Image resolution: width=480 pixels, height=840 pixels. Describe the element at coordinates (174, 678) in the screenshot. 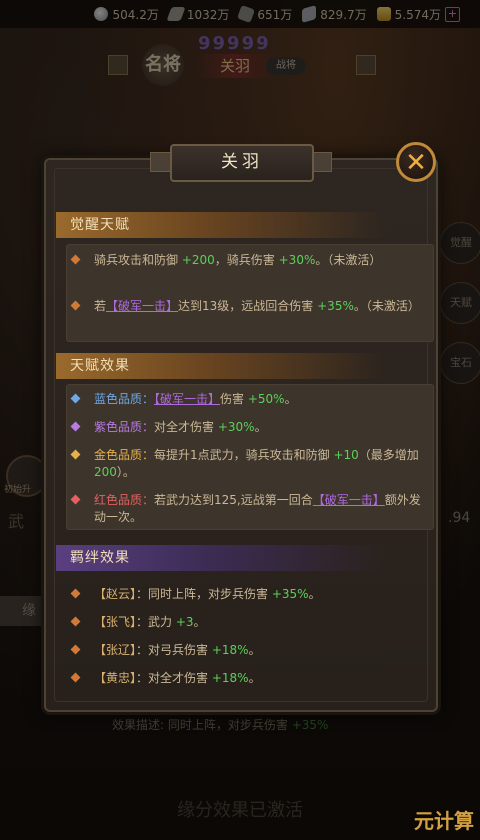

I see `text-span: ：对全才伤害` at that location.